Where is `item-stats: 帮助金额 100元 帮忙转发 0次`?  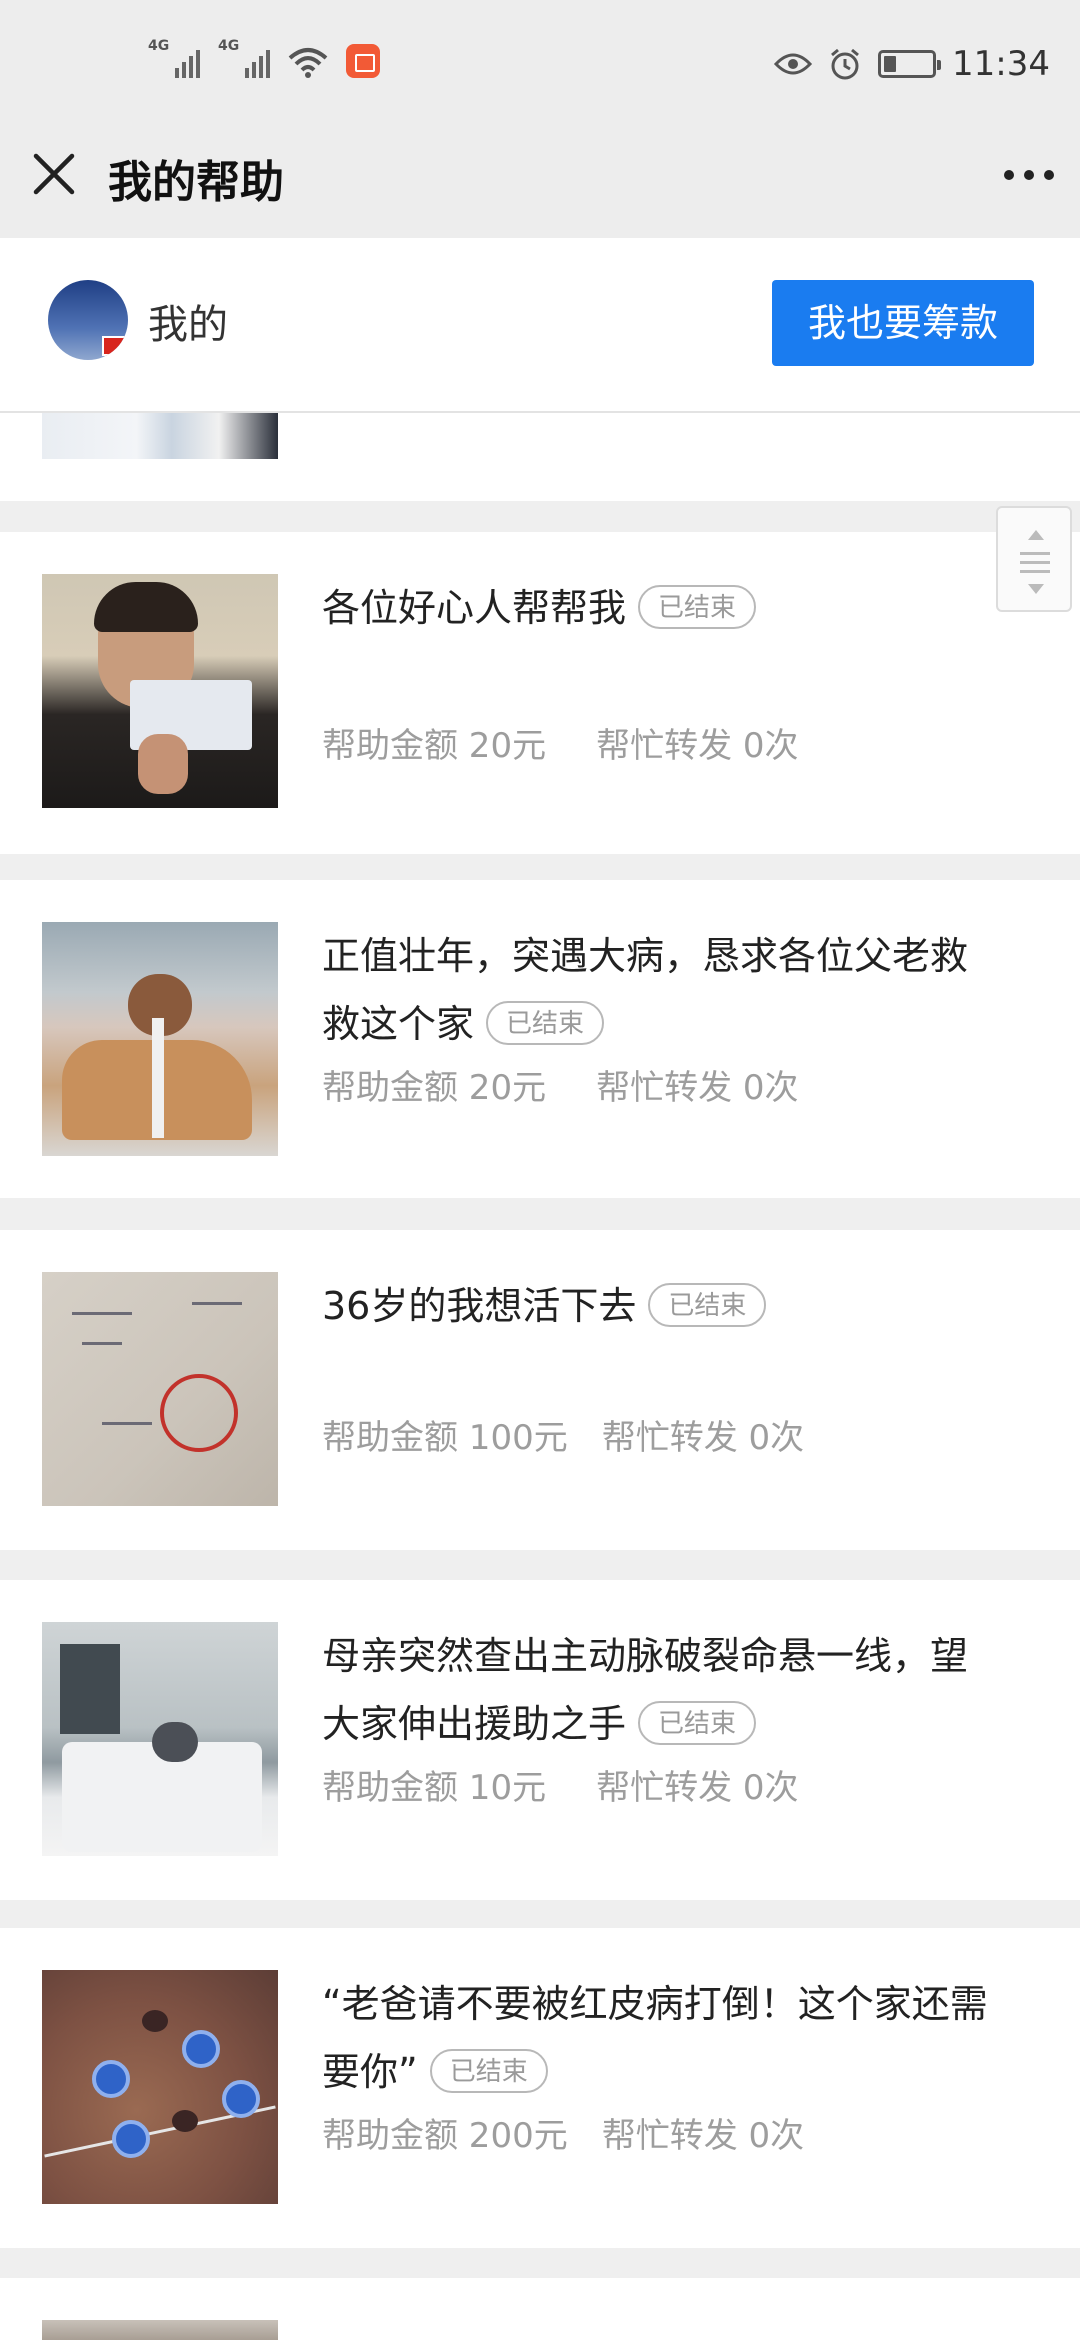
item-stats: 帮助金额 100元 帮忙转发 0次 is located at coordinates (563, 1434).